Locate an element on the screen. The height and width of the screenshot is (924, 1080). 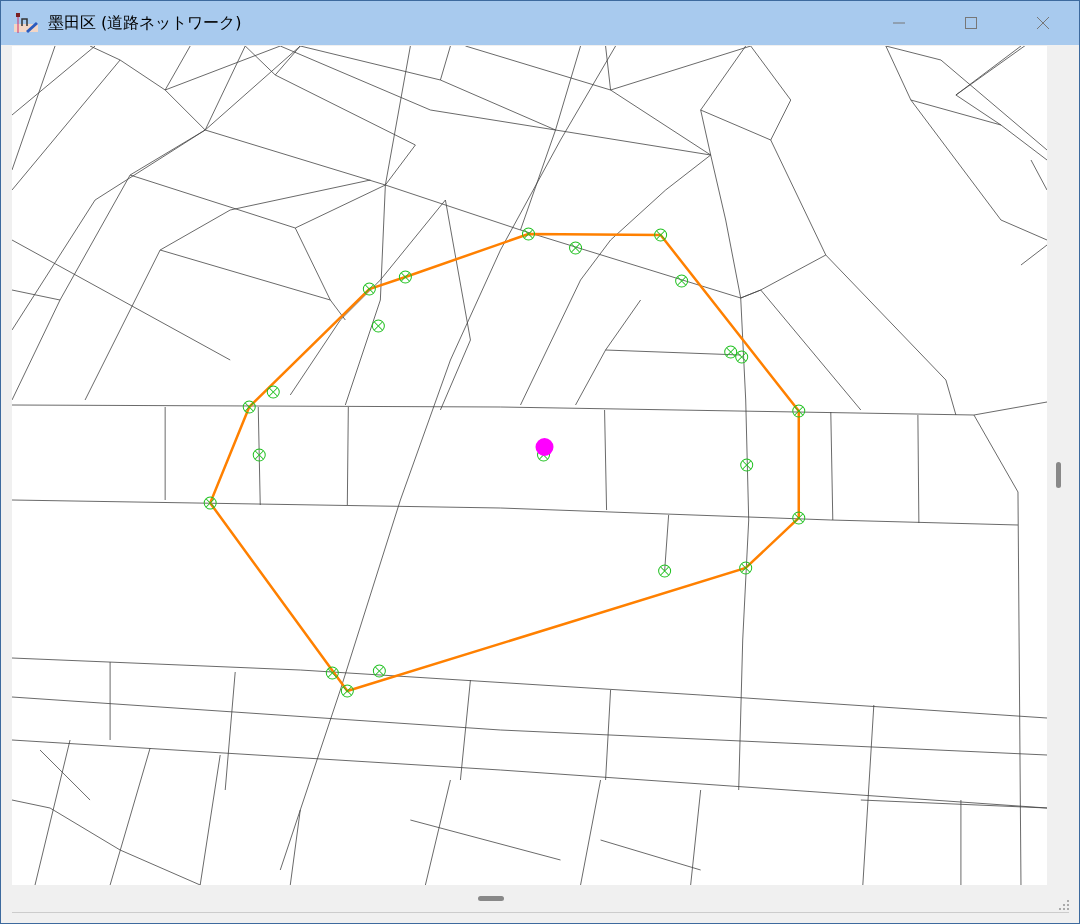
resize-grip-icon is located at coordinates (1064, 905).